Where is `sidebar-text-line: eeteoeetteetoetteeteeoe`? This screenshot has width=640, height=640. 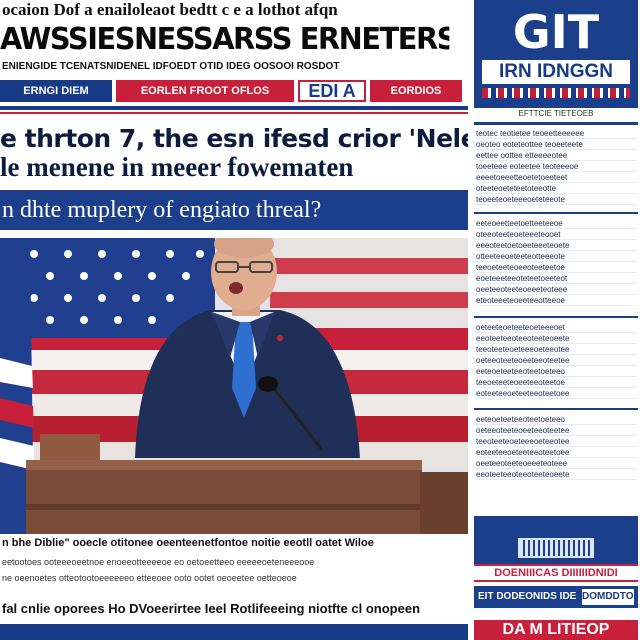
sidebar-text-line: eeteoeetteetoetteeteeoe is located at coordinates (556, 223).